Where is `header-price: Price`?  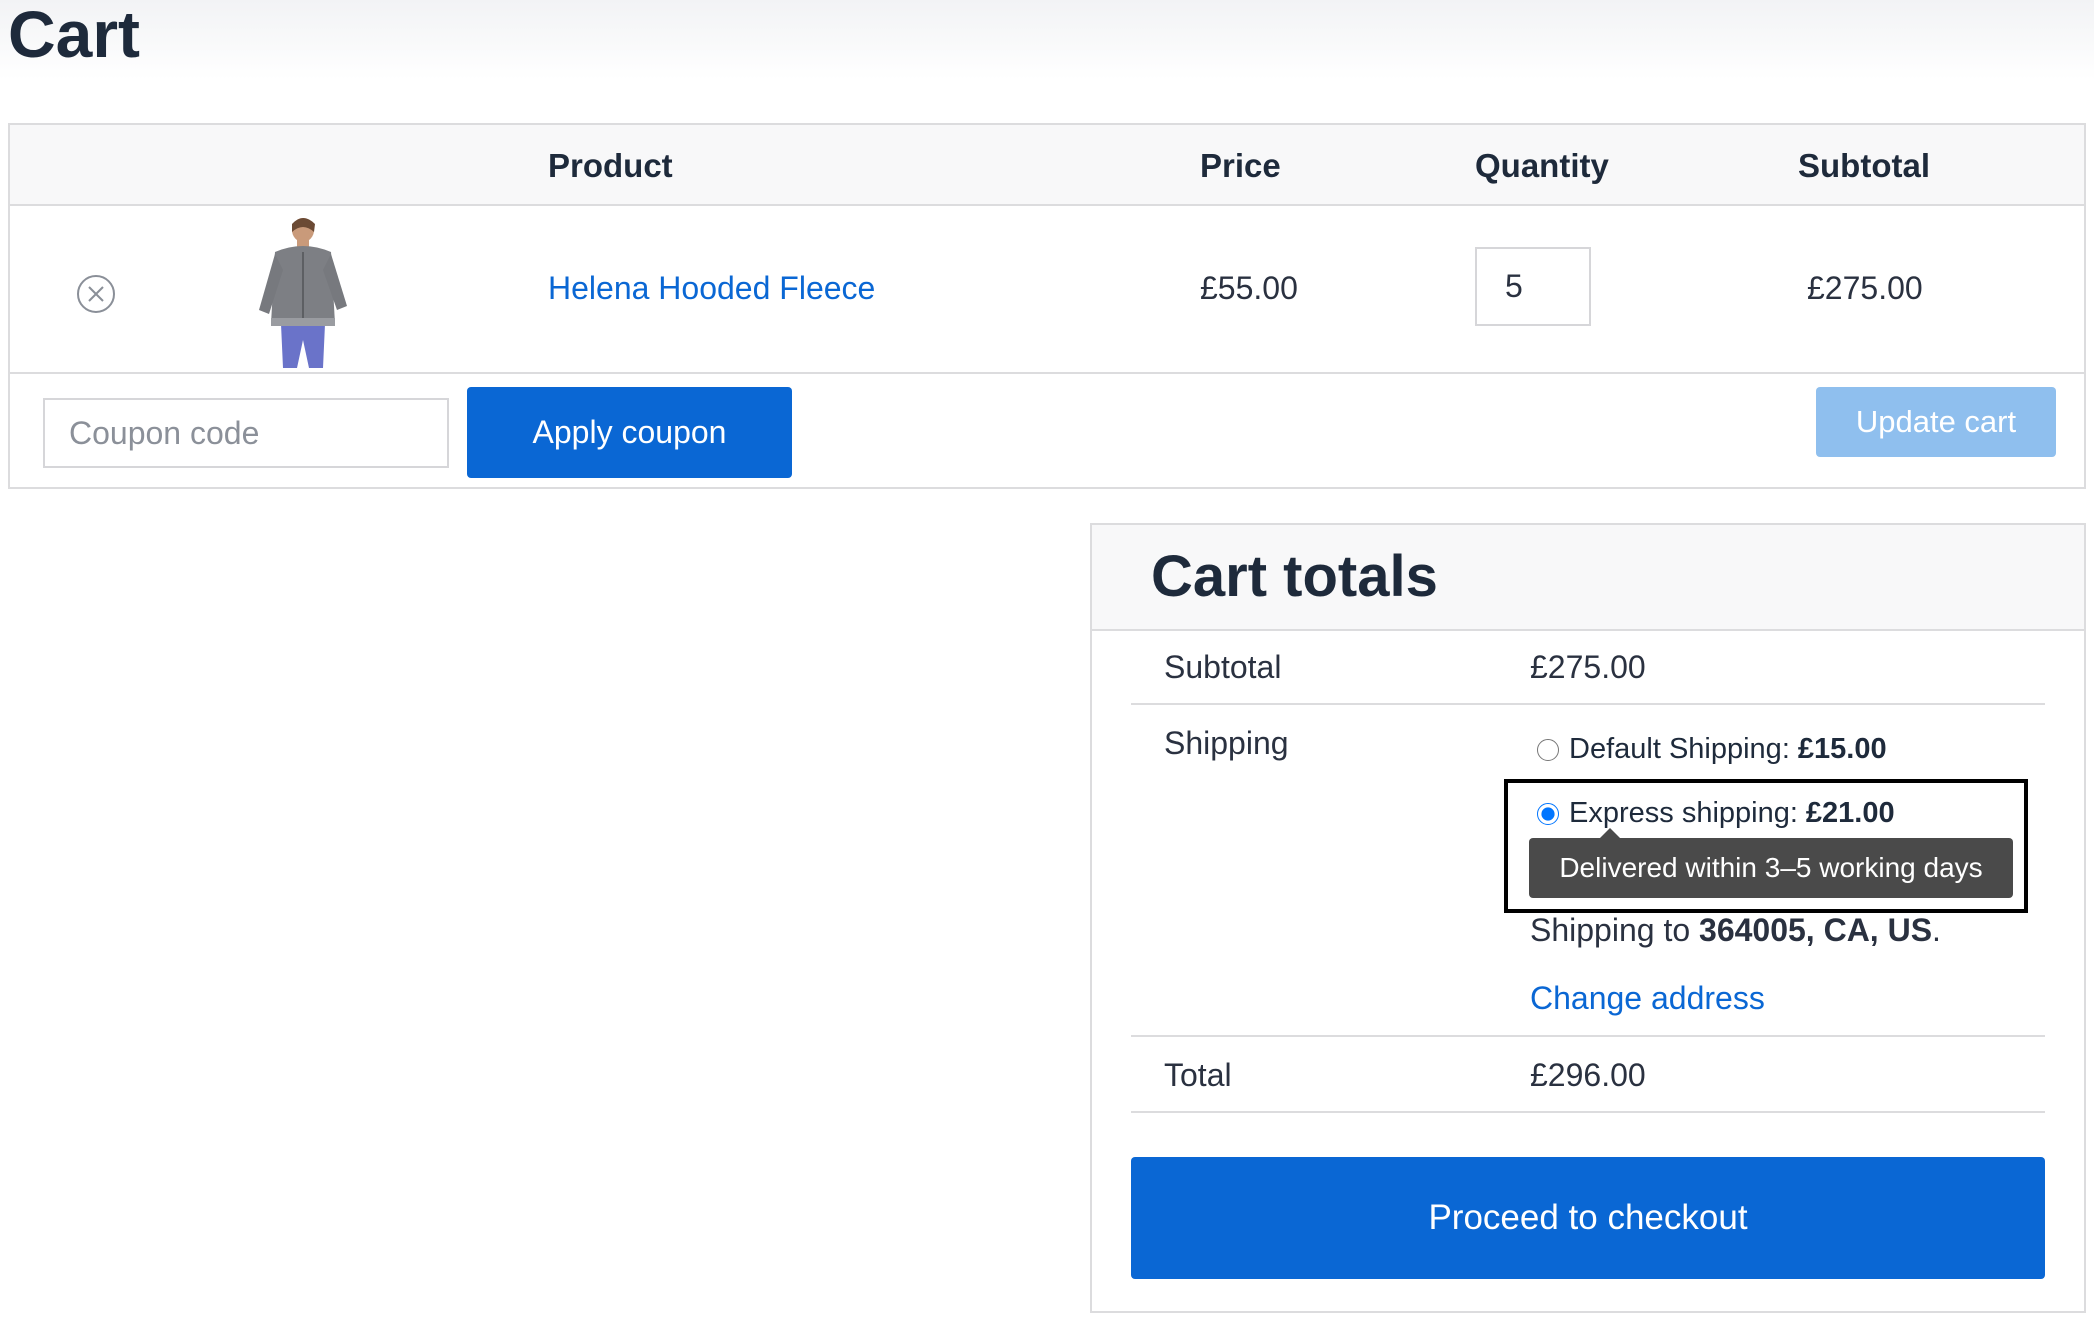
header-price: Price is located at coordinates (1240, 165).